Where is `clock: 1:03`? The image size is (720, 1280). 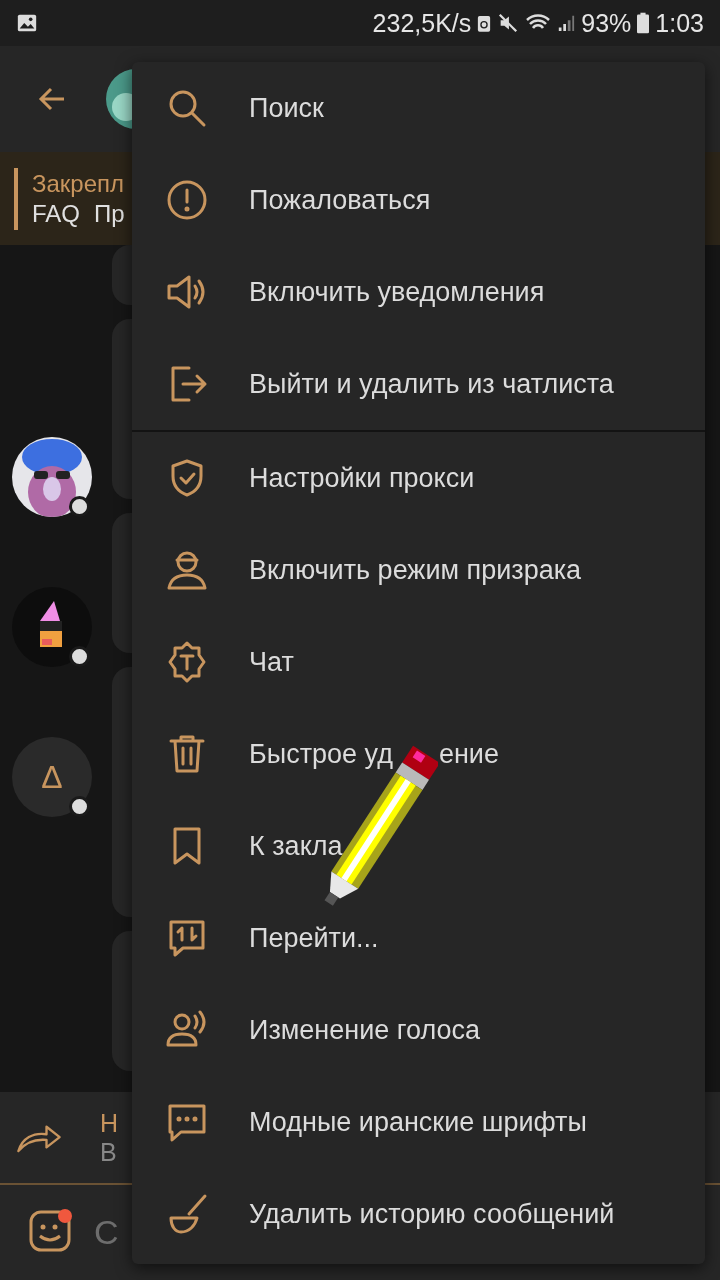 clock: 1:03 is located at coordinates (679, 23).